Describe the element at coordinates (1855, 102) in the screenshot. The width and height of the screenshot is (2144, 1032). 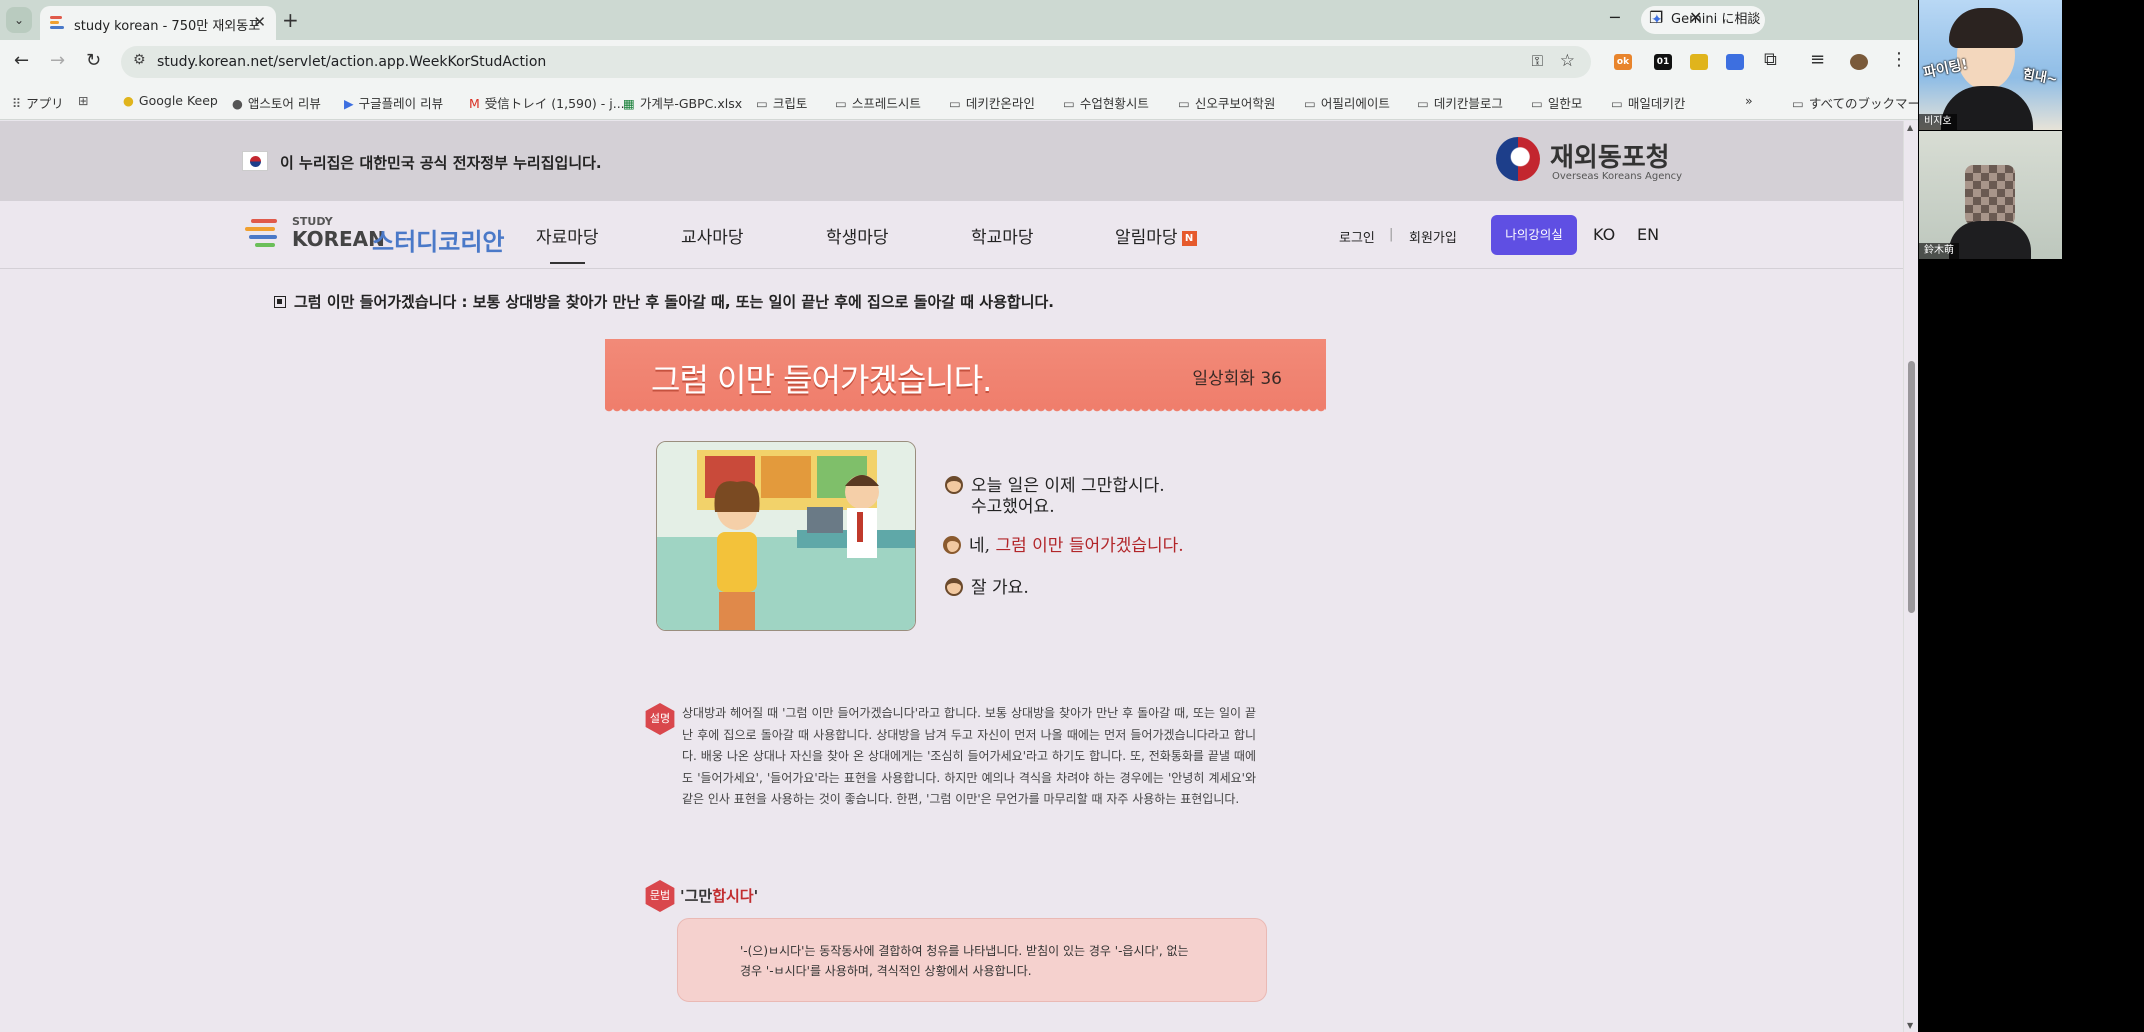
I see `all-bookmarks-folder: ▭すべてのブックマーク` at that location.